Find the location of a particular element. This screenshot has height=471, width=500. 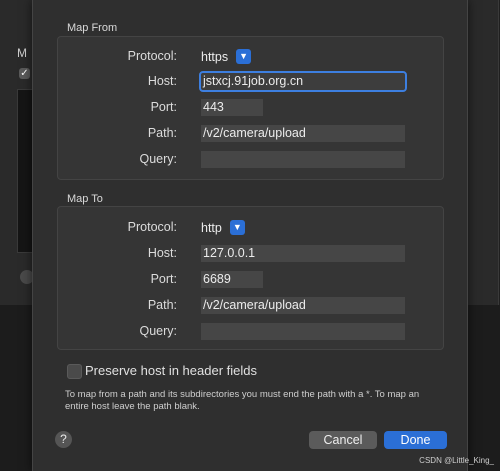

to-protocol-value: http is located at coordinates (211, 227).